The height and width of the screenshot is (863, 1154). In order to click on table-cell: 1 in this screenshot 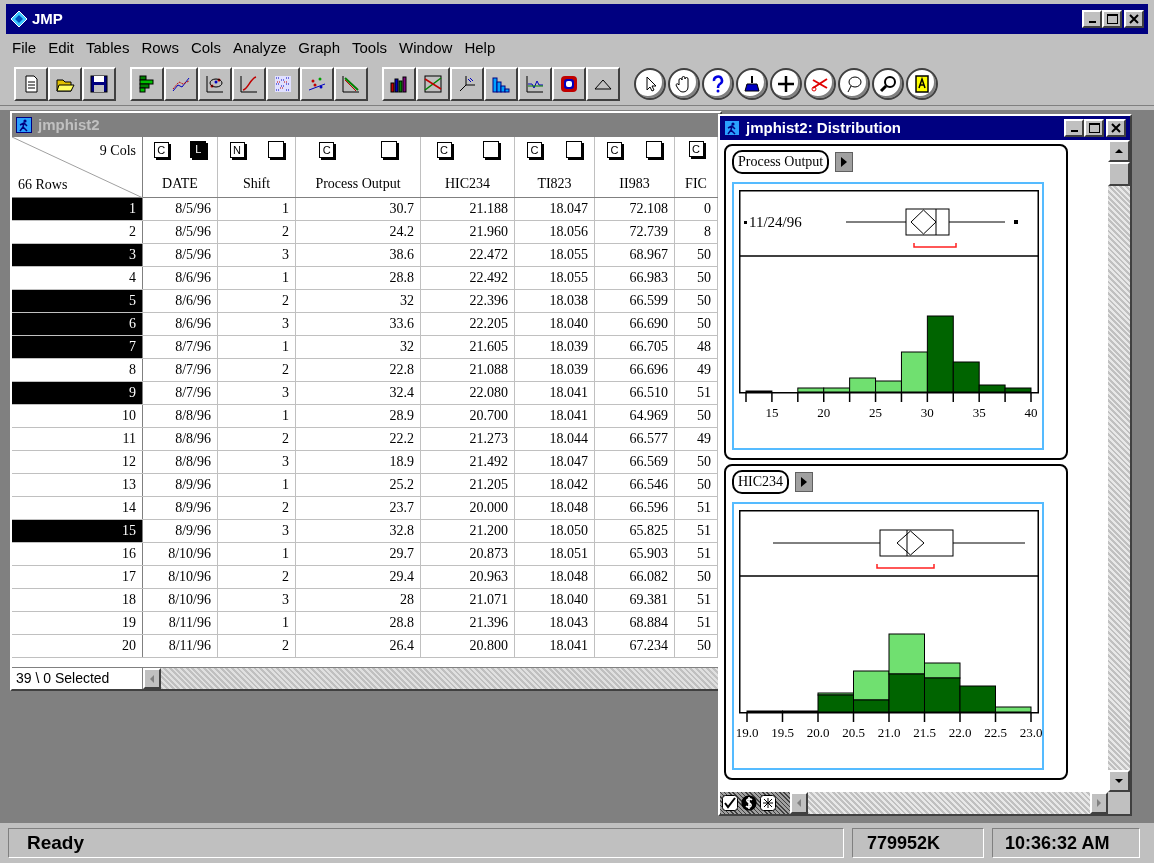, I will do `click(257, 416)`.